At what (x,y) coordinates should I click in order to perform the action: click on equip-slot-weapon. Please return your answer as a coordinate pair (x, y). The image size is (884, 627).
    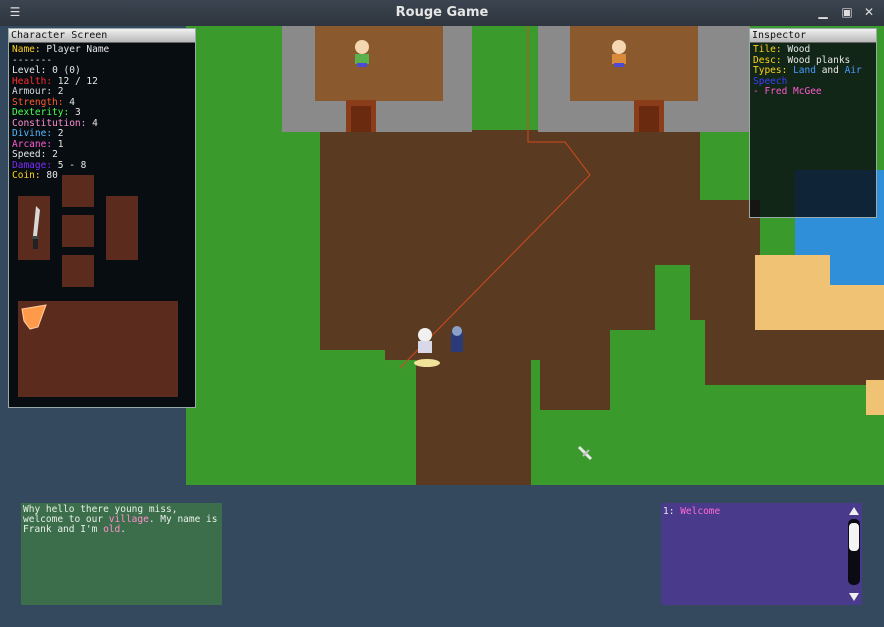
    Looking at the image, I should click on (34, 228).